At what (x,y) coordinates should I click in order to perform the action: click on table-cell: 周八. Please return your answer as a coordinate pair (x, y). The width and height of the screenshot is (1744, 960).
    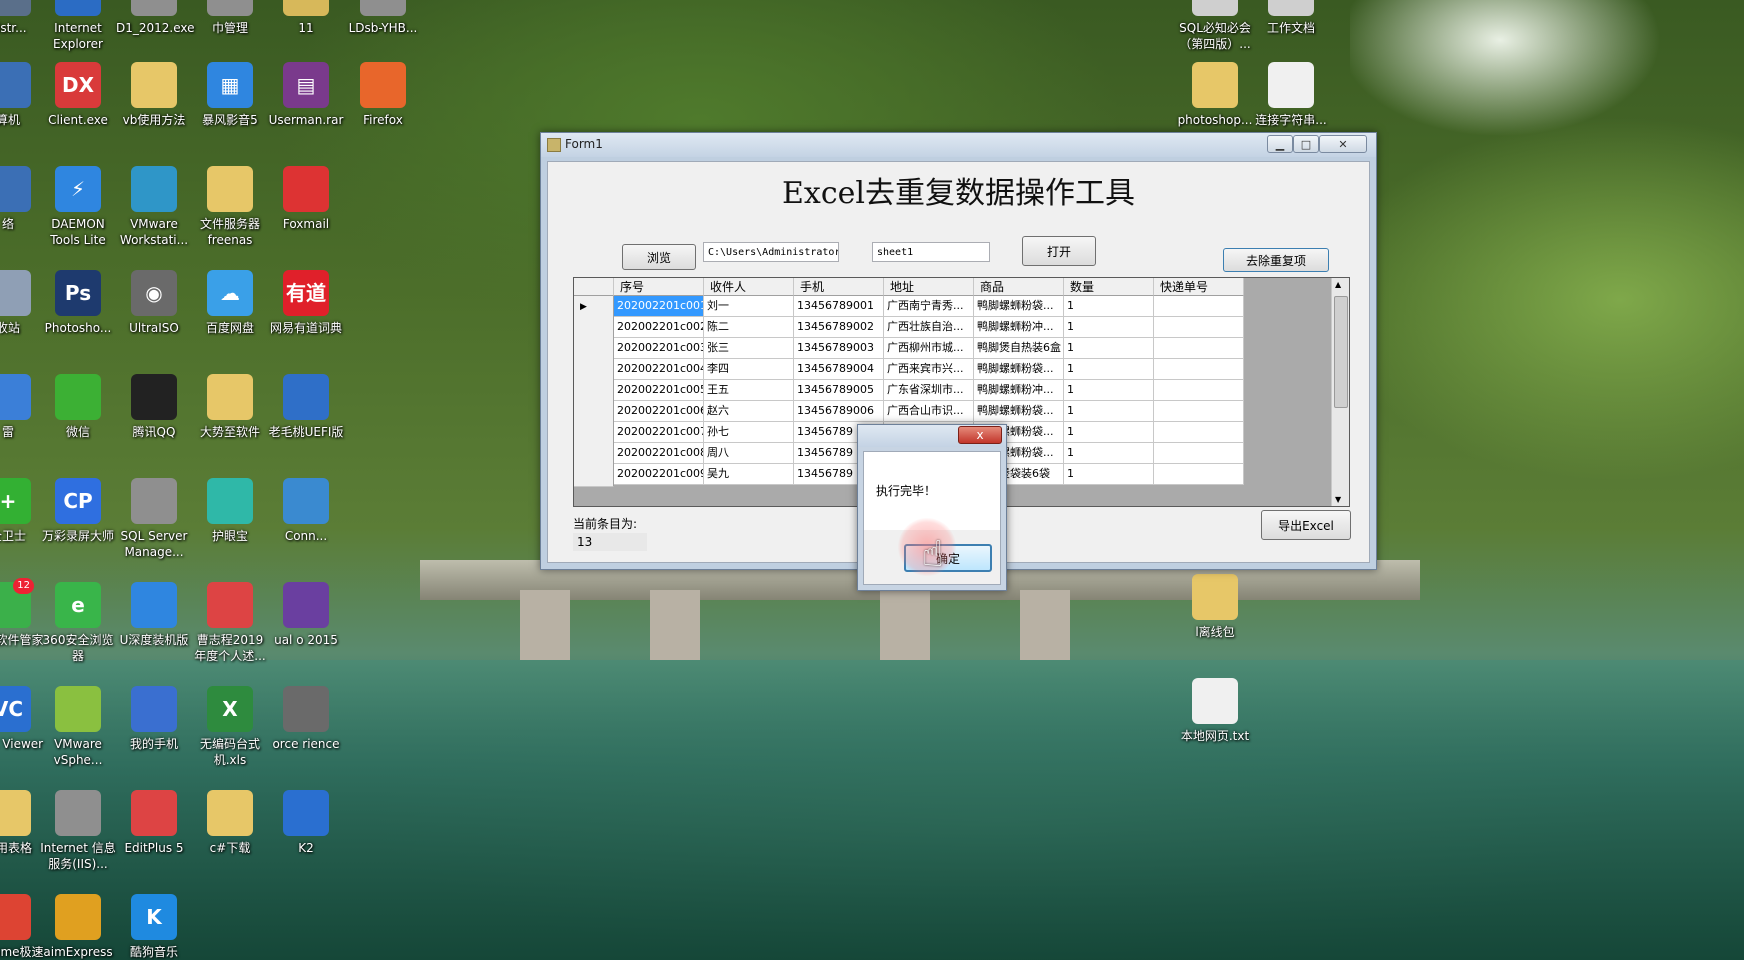
    Looking at the image, I should click on (749, 453).